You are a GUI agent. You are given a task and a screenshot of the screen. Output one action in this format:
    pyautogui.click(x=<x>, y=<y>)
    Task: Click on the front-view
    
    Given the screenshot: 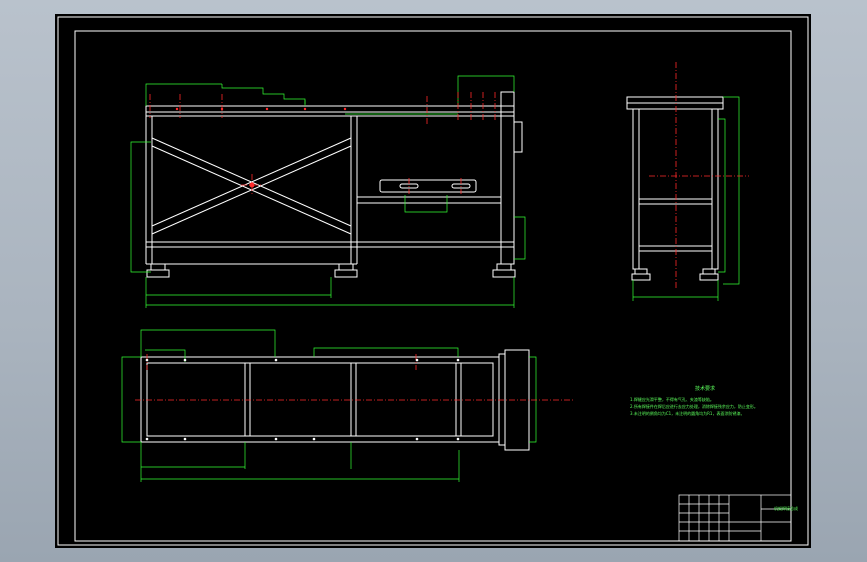 What is the action you would take?
    pyautogui.click(x=334, y=184)
    